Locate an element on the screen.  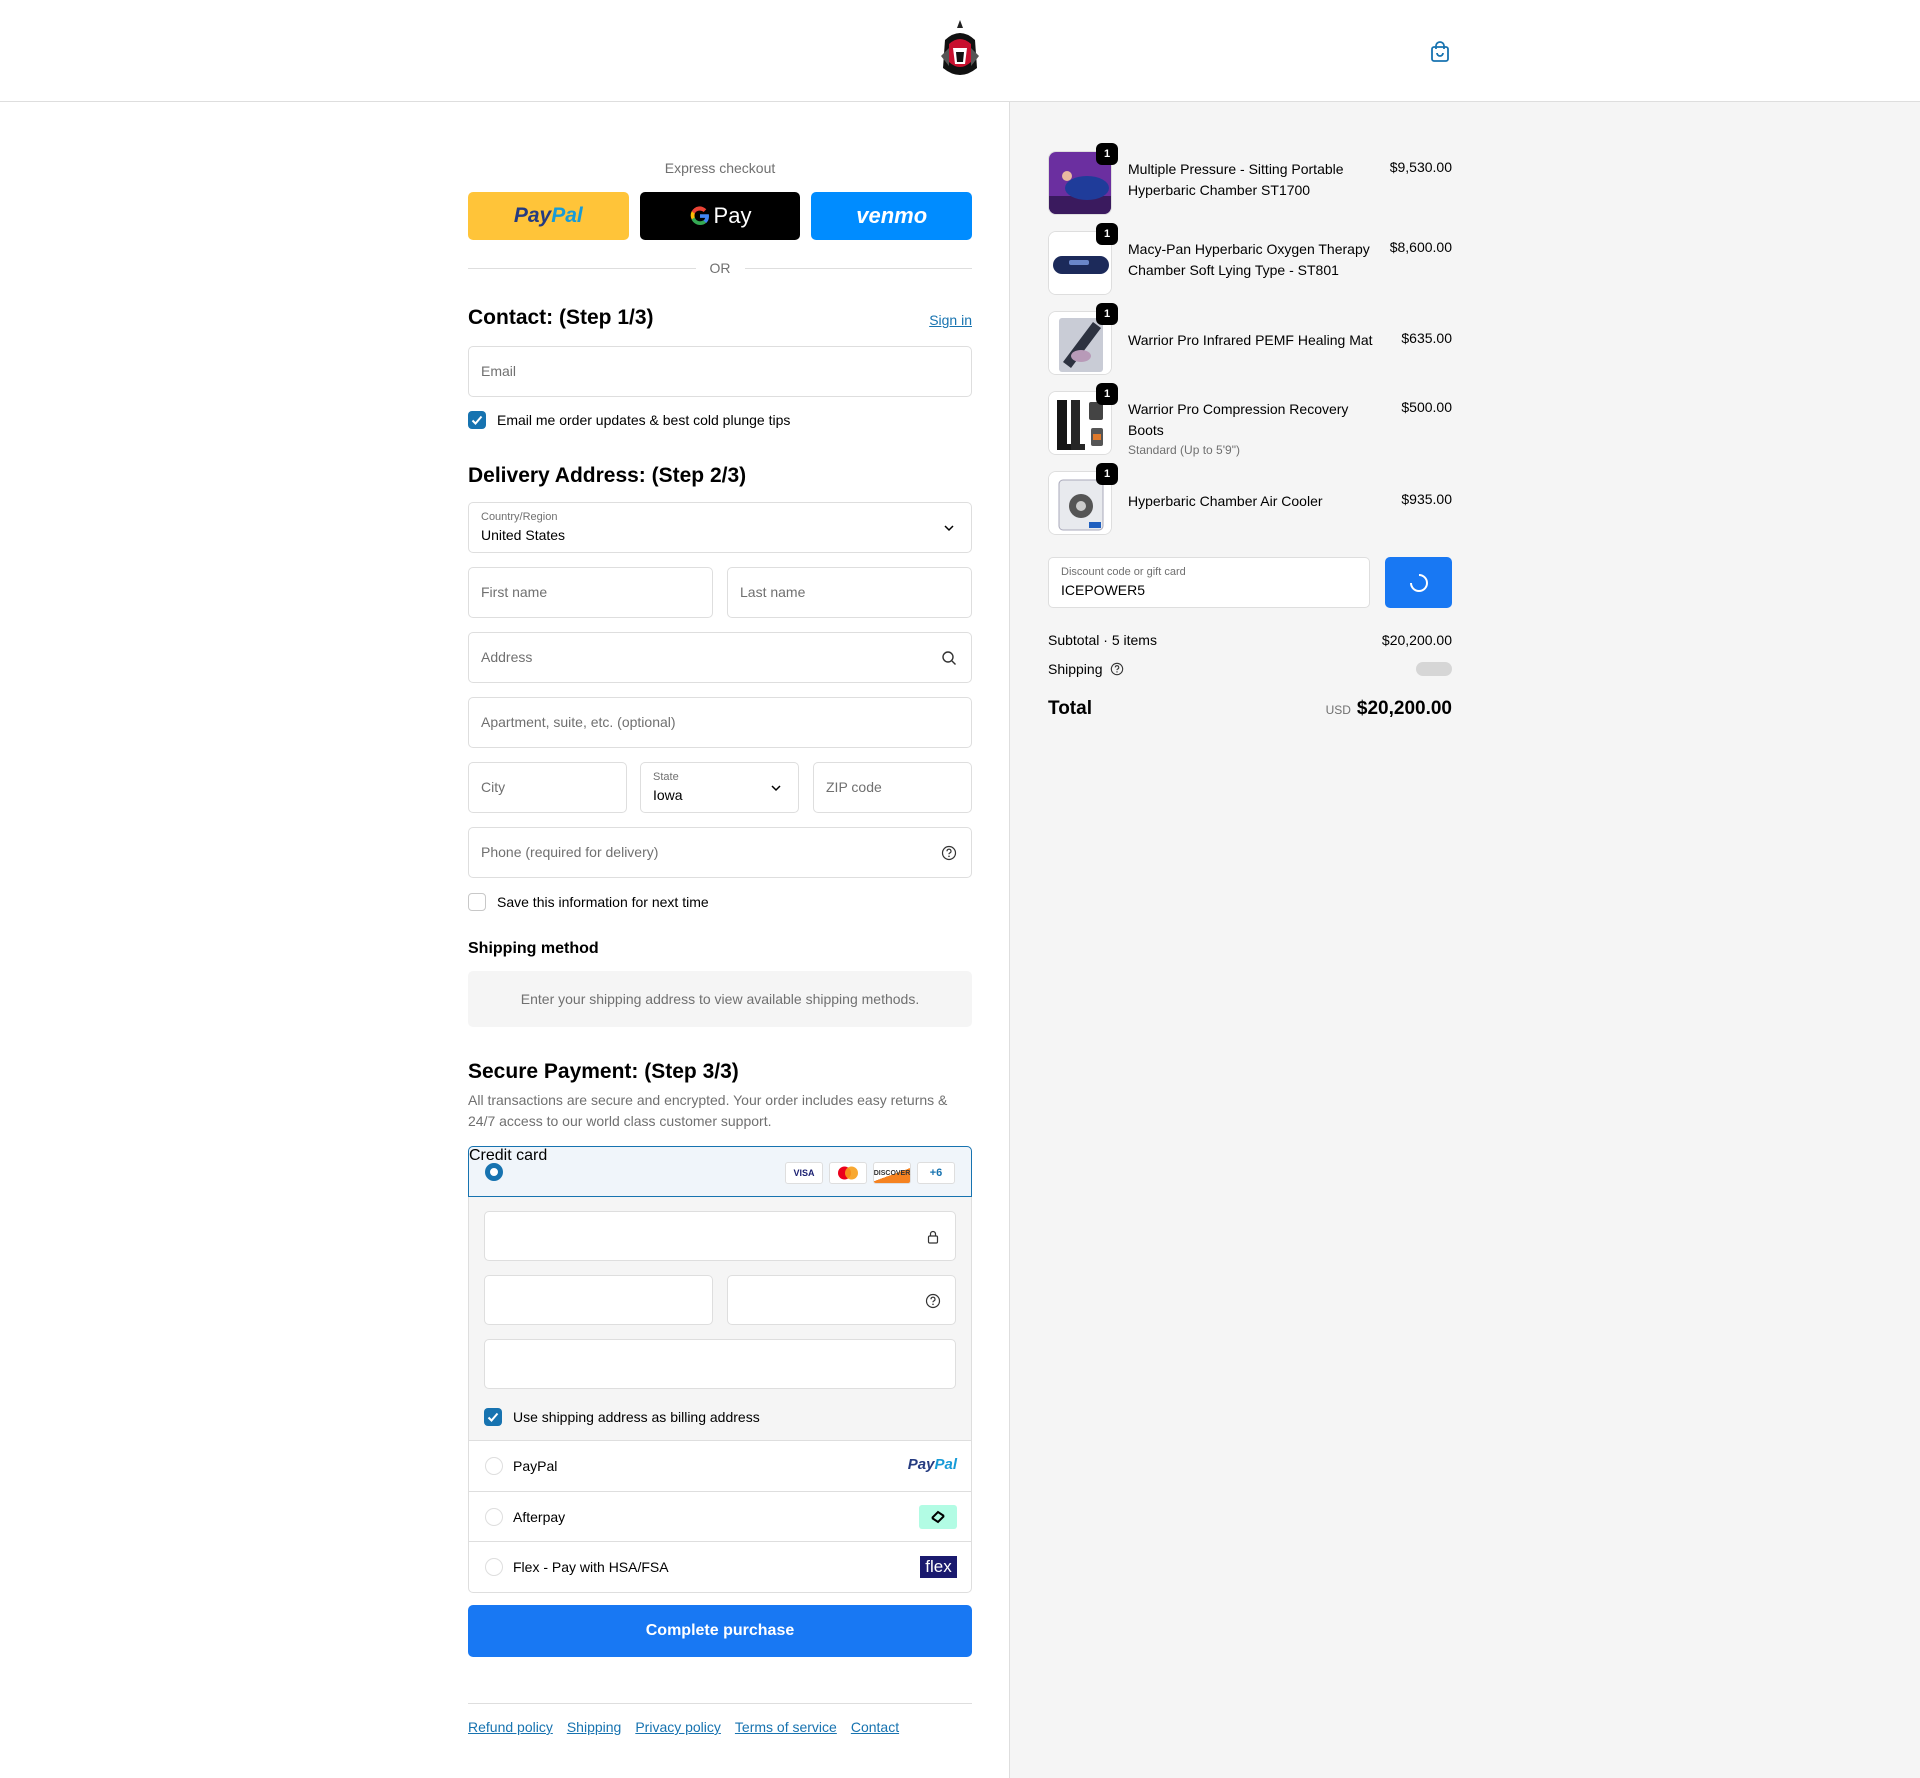
state-select: State Iowa is located at coordinates (719, 787).